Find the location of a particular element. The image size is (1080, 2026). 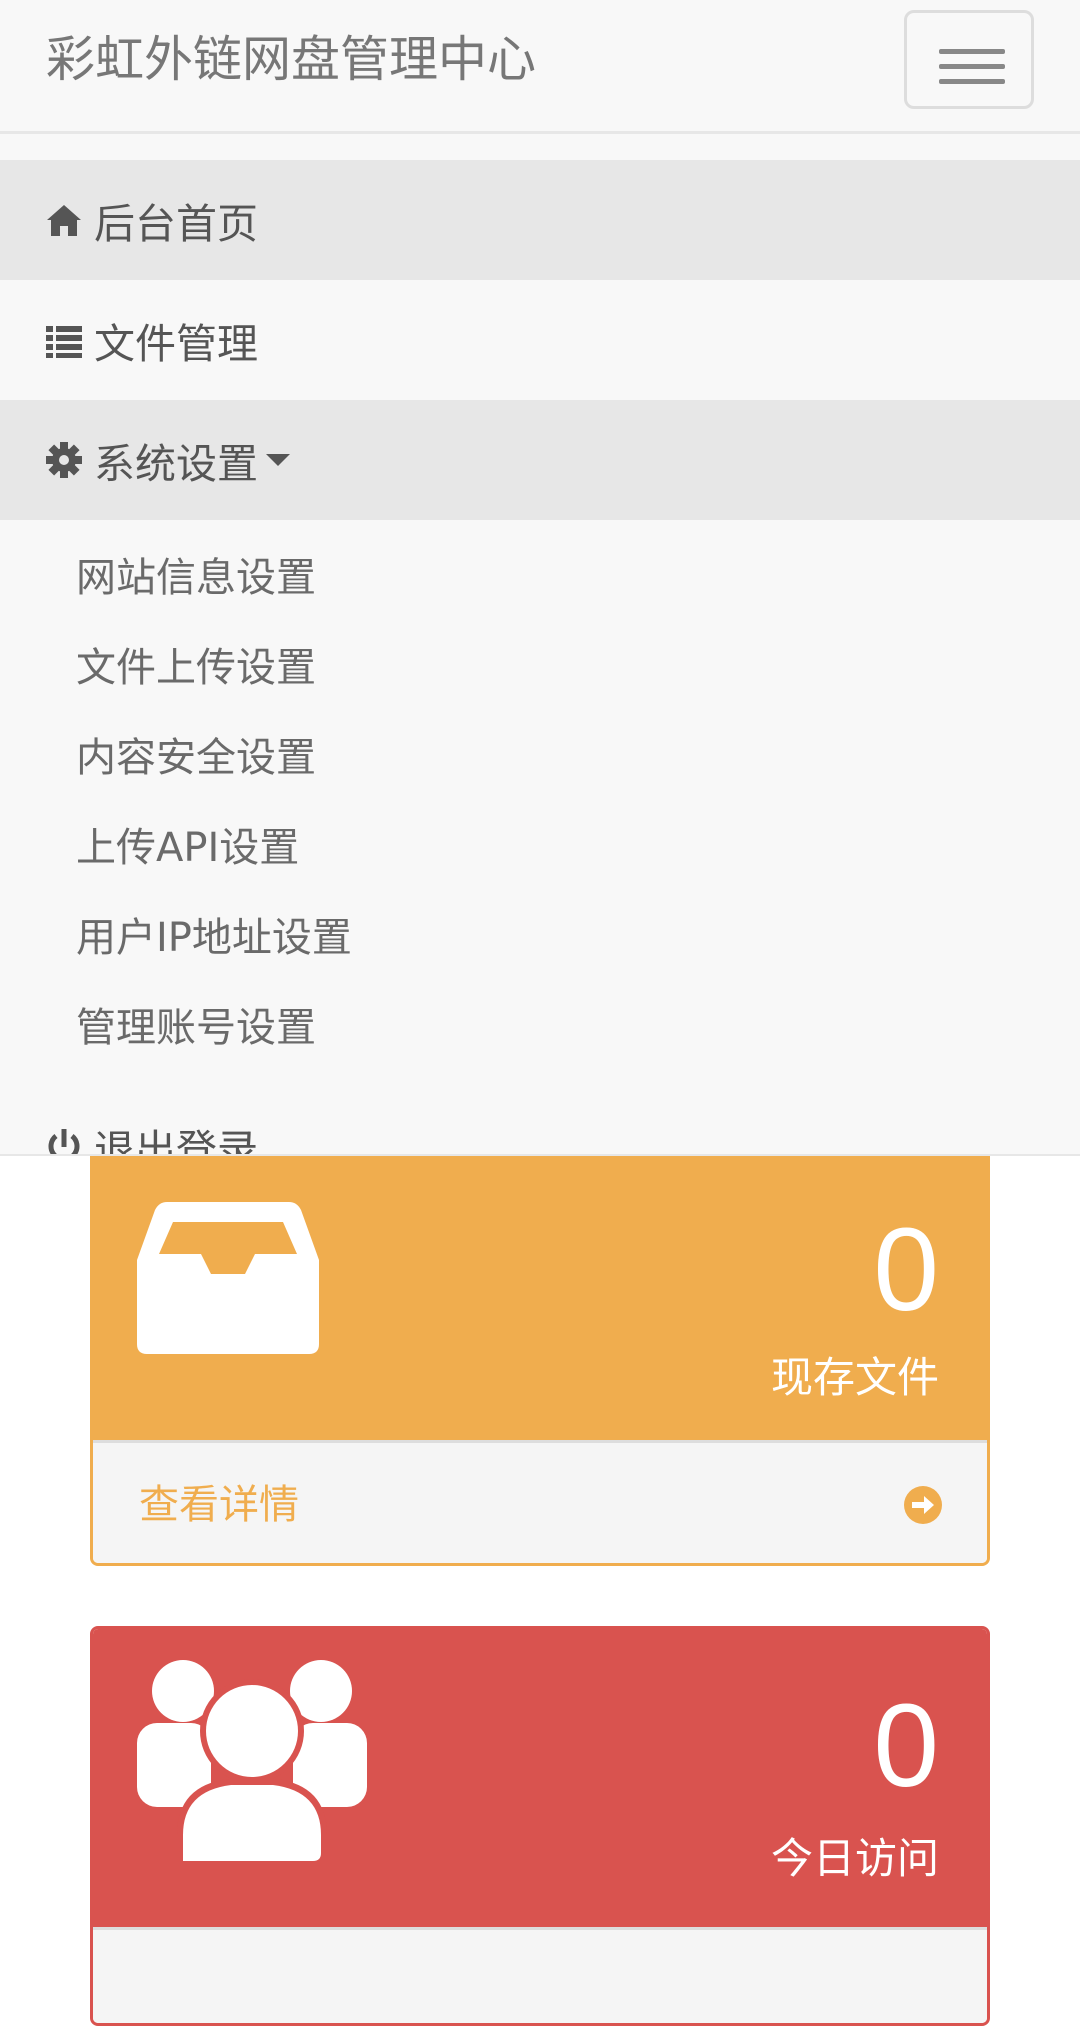

visits-label: 今日访问 is located at coordinates (854, 1858).